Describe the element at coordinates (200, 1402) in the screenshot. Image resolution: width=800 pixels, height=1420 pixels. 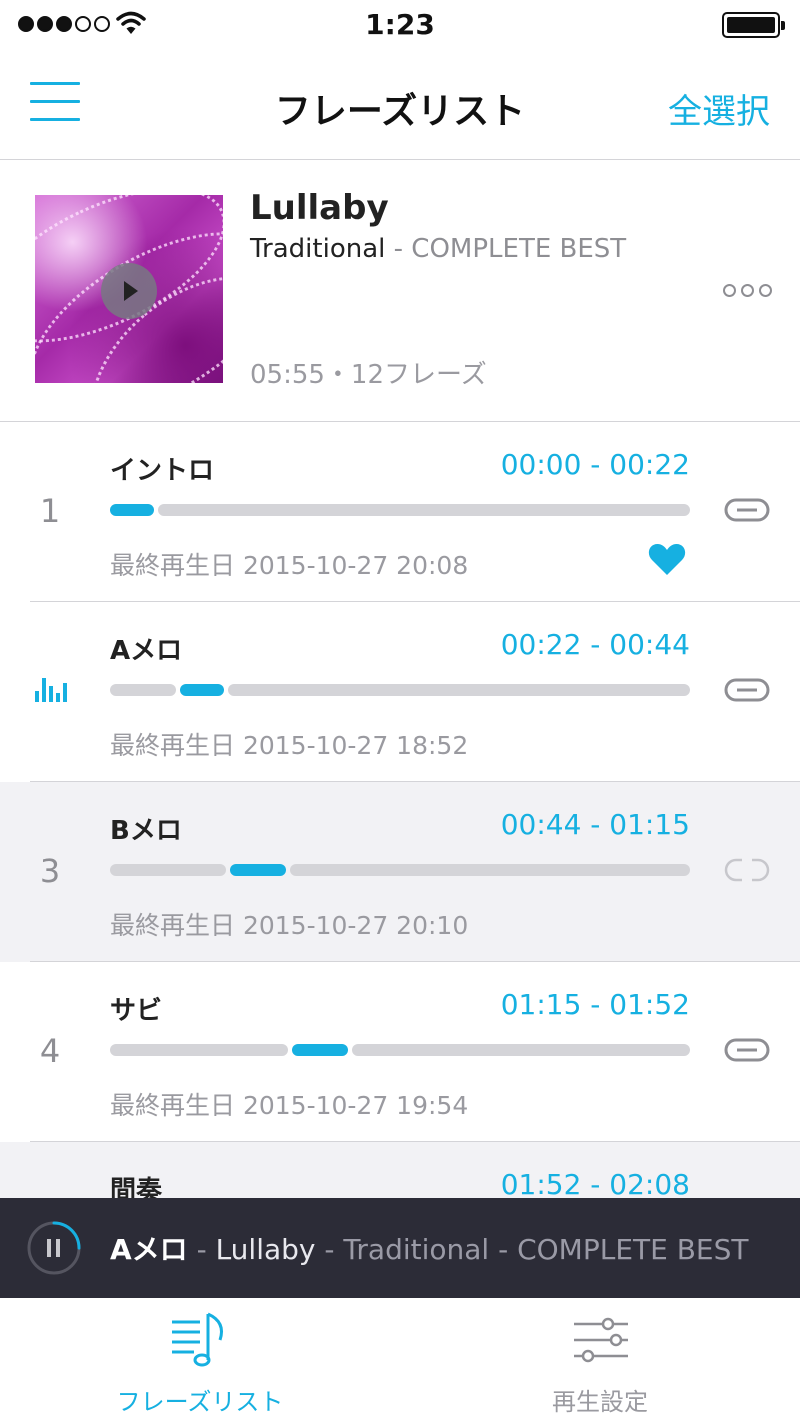
I see `tab-label: フレーズリスト` at that location.